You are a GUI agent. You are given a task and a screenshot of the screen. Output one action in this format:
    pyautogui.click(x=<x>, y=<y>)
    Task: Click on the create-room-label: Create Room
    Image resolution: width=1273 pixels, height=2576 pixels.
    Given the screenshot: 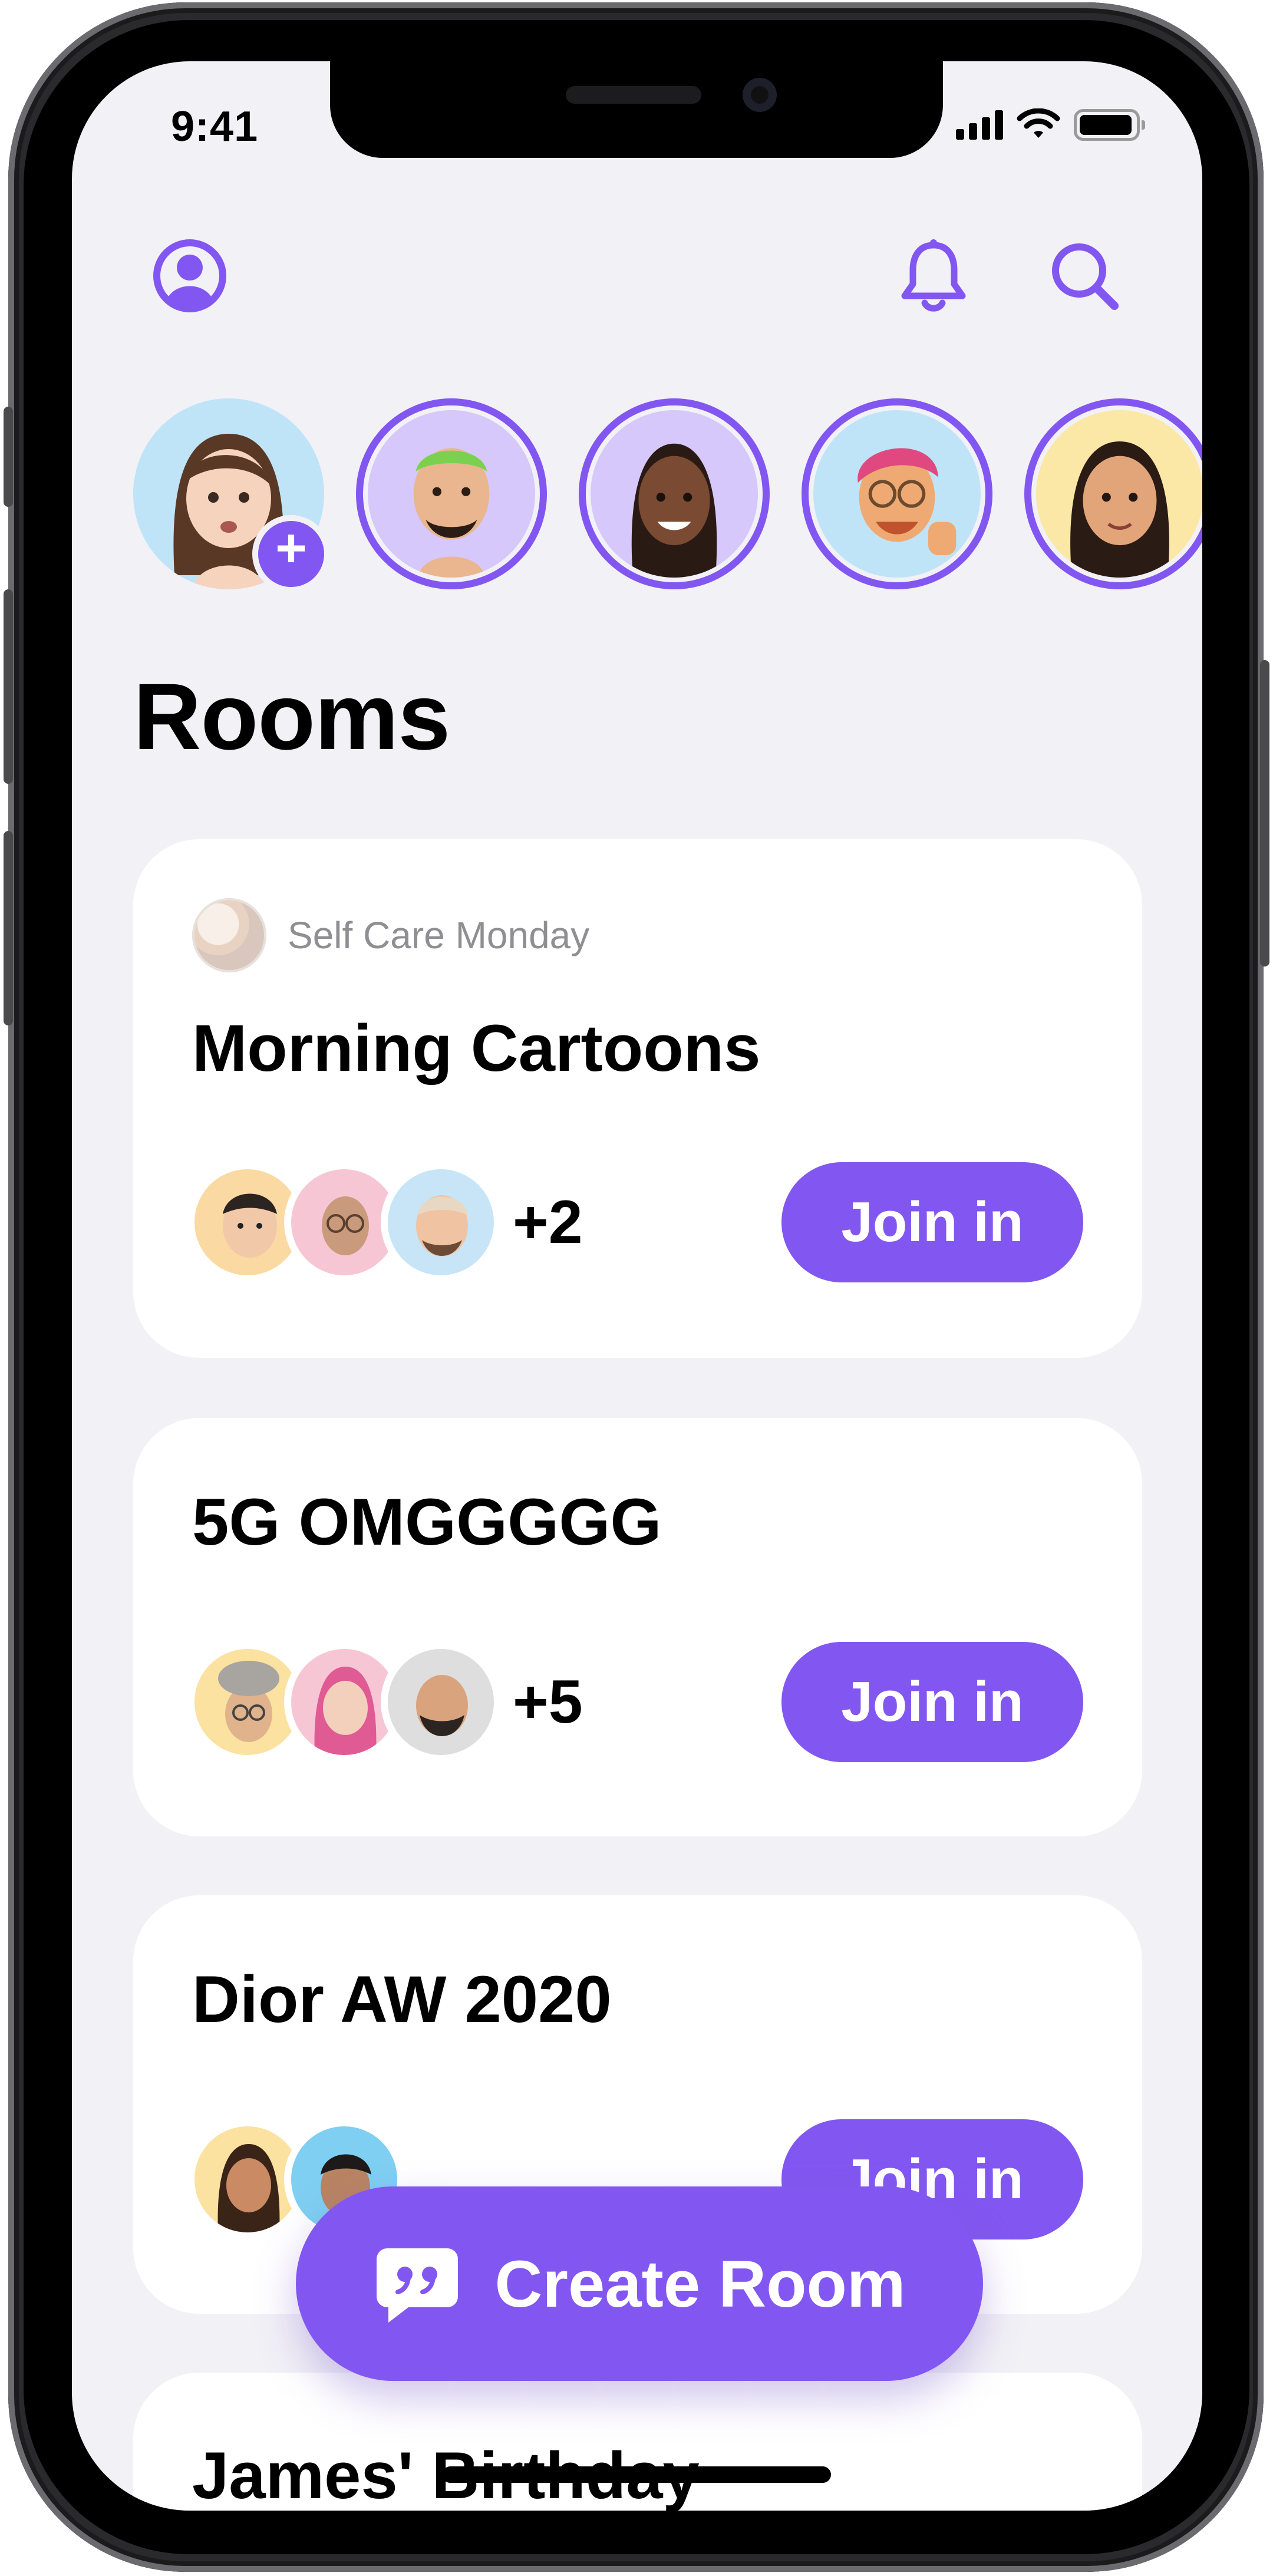 What is the action you would take?
    pyautogui.click(x=700, y=2284)
    